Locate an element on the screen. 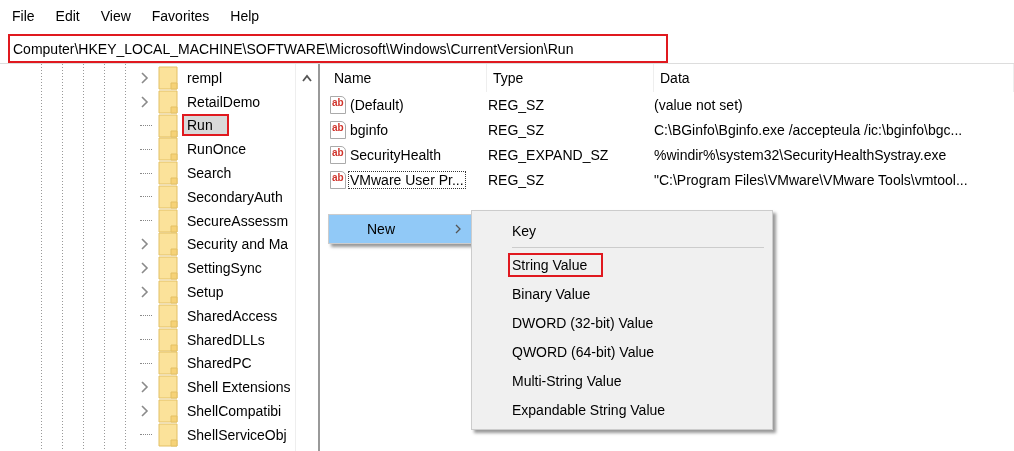  address-bar: Computer\HKEY_LOCAL_MACHINE\SOFTWARE\Microsoft\Windows\CurrentVersion\Run is located at coordinates (338, 48).